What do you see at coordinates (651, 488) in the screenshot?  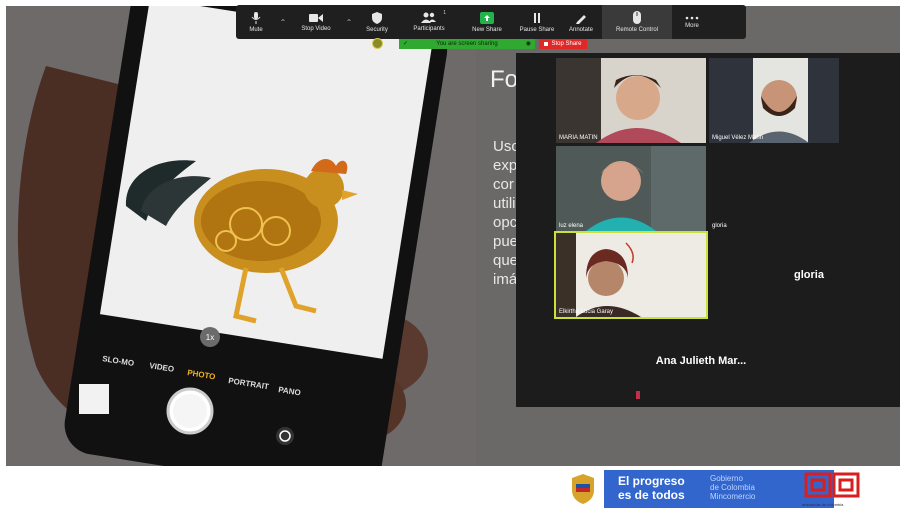 I see `slogan: El progreso es de todos` at bounding box center [651, 488].